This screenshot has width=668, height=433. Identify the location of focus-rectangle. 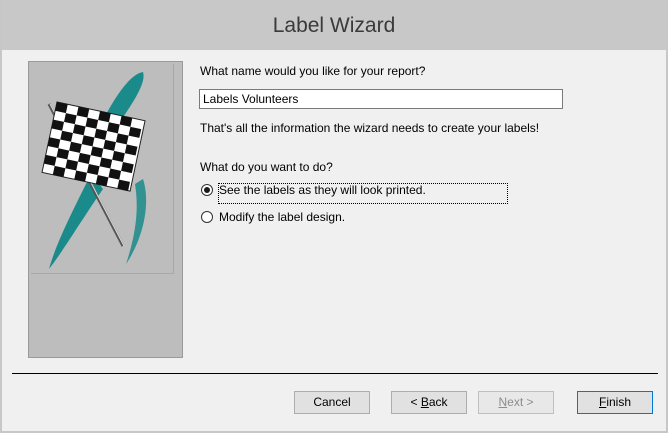
(363, 193).